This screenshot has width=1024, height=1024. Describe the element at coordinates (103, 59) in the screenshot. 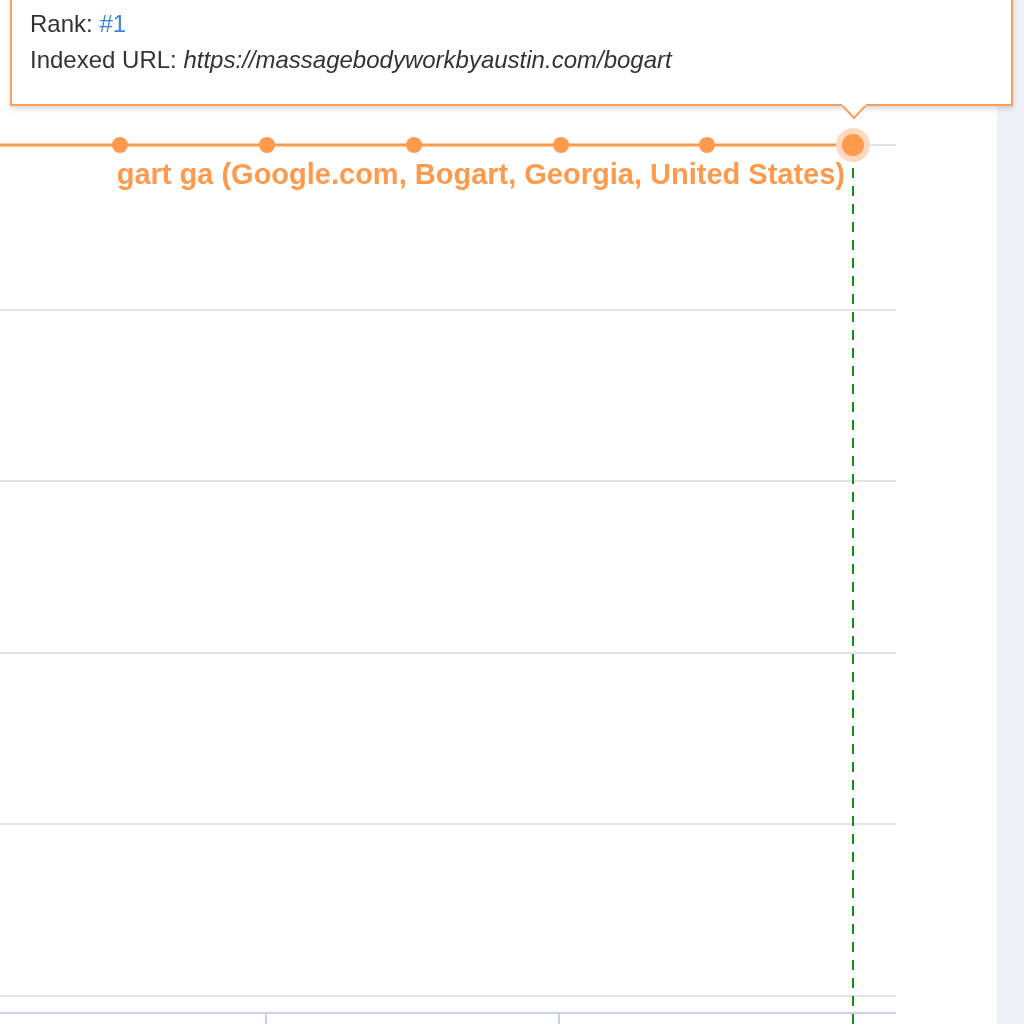

I see `url-label: Indexed URL:` at that location.